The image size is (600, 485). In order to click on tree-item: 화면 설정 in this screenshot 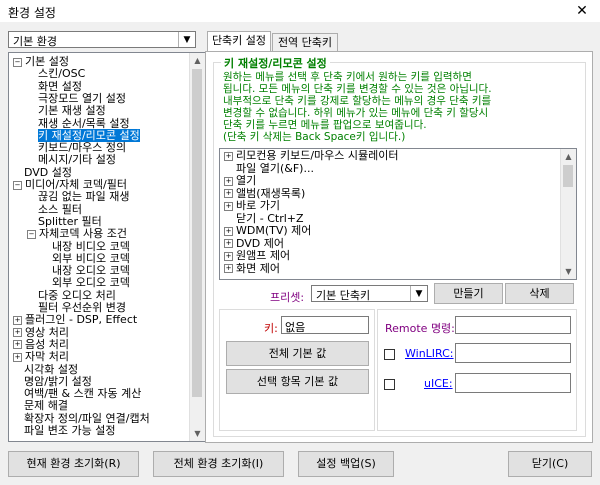, I will do `click(60, 86)`.